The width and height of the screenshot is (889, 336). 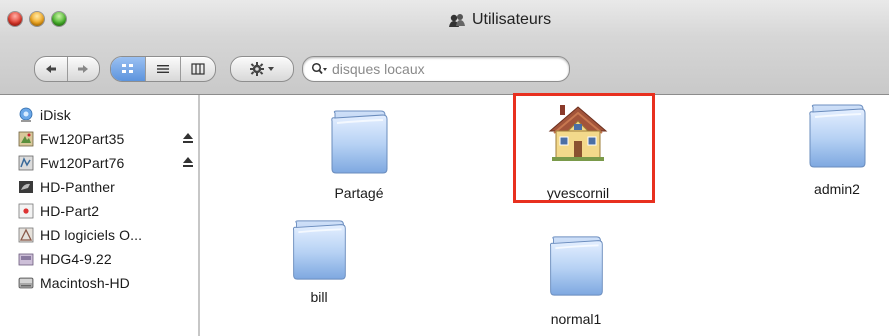 I want to click on item-label: normal1, so click(x=576, y=319).